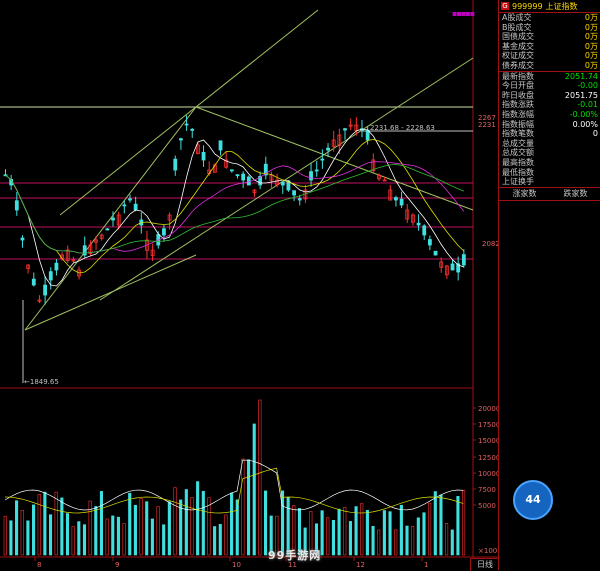 Image resolution: width=600 pixels, height=571 pixels. I want to click on index-row: 最低指数, so click(549, 173).